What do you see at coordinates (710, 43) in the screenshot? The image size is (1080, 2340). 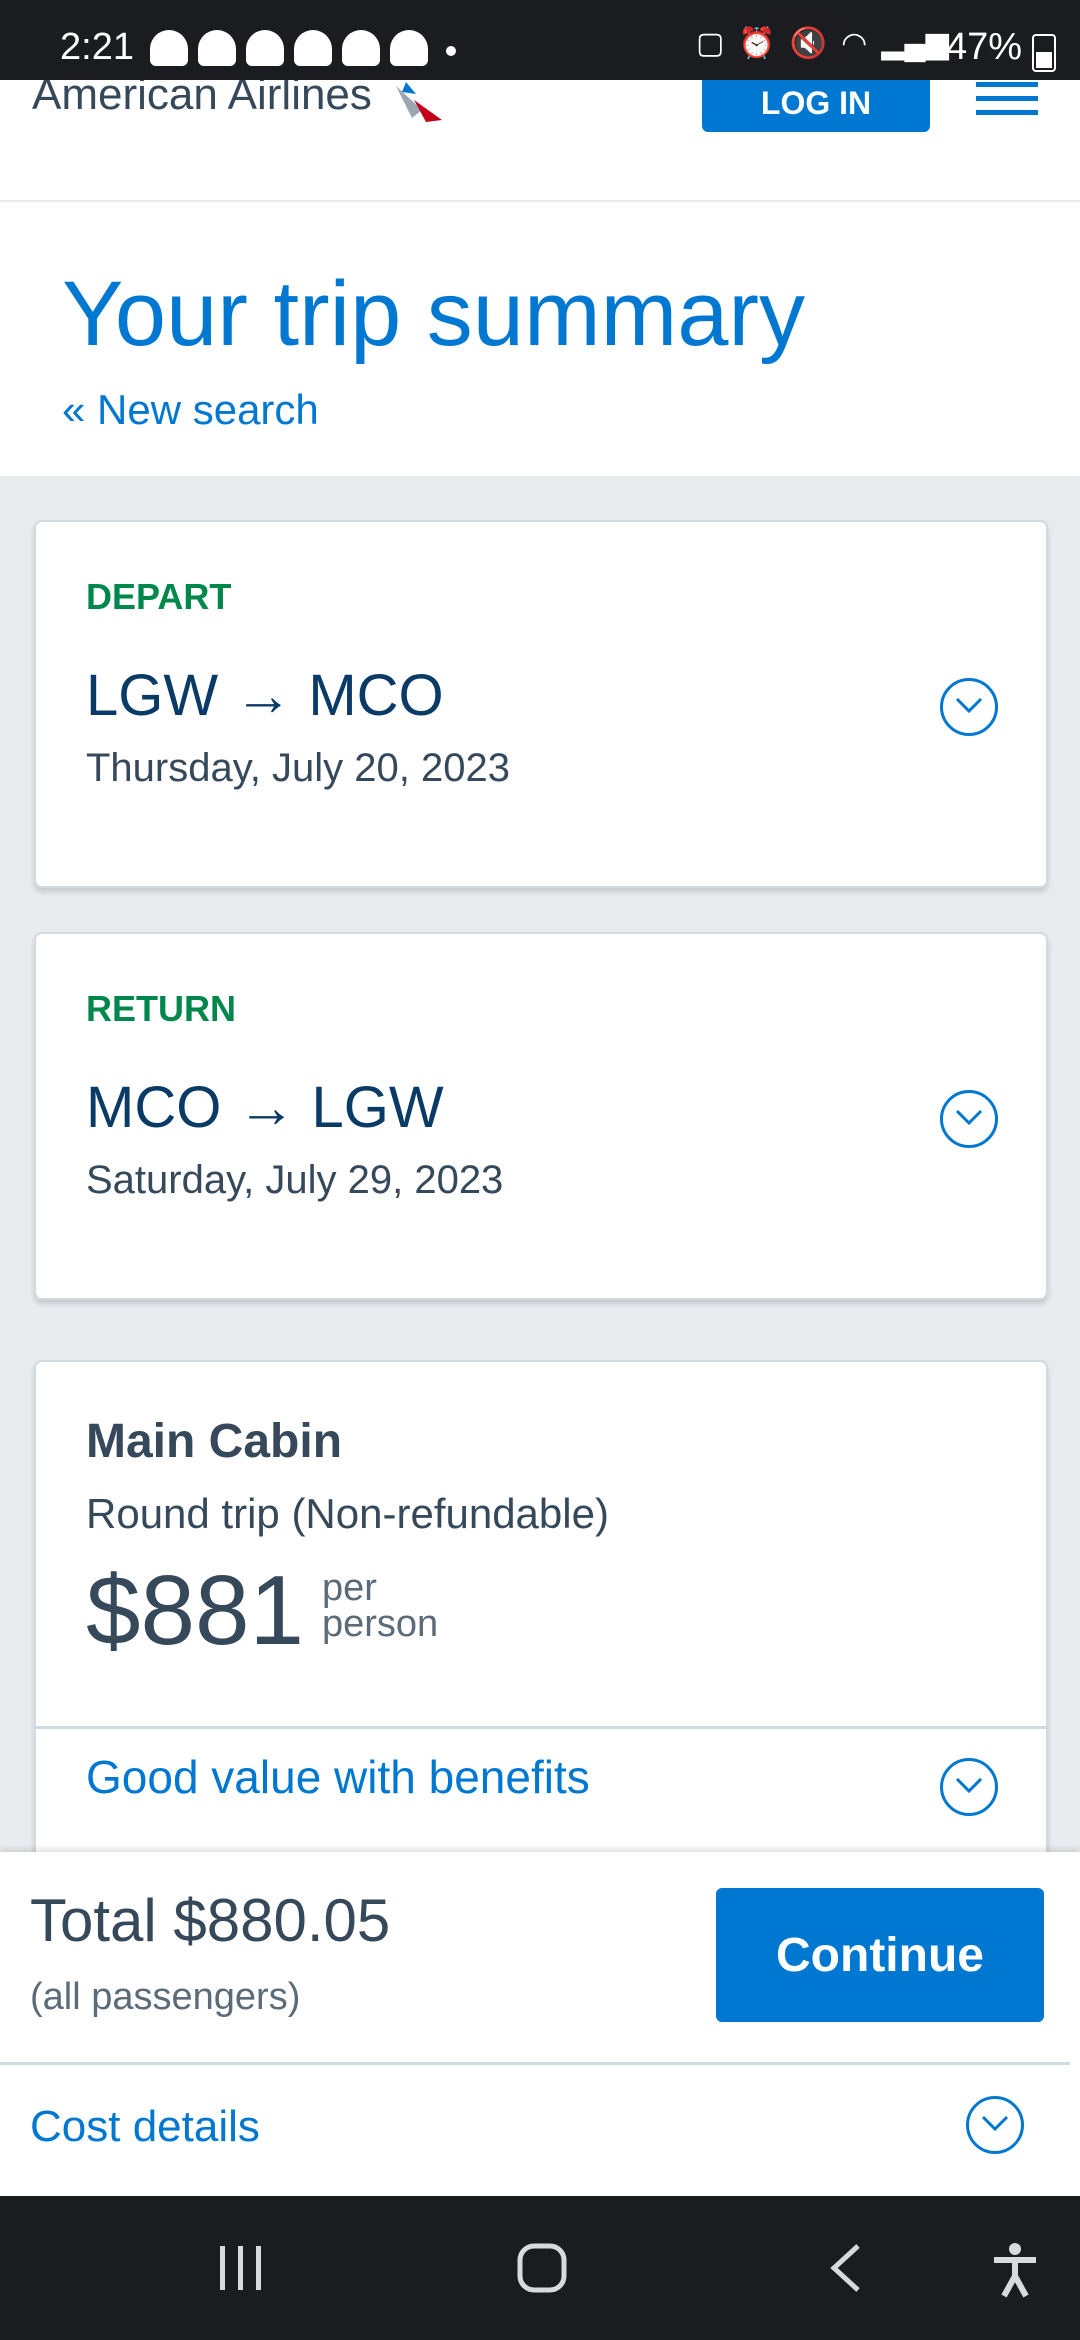 I see `battery-saver-icon: ▢` at bounding box center [710, 43].